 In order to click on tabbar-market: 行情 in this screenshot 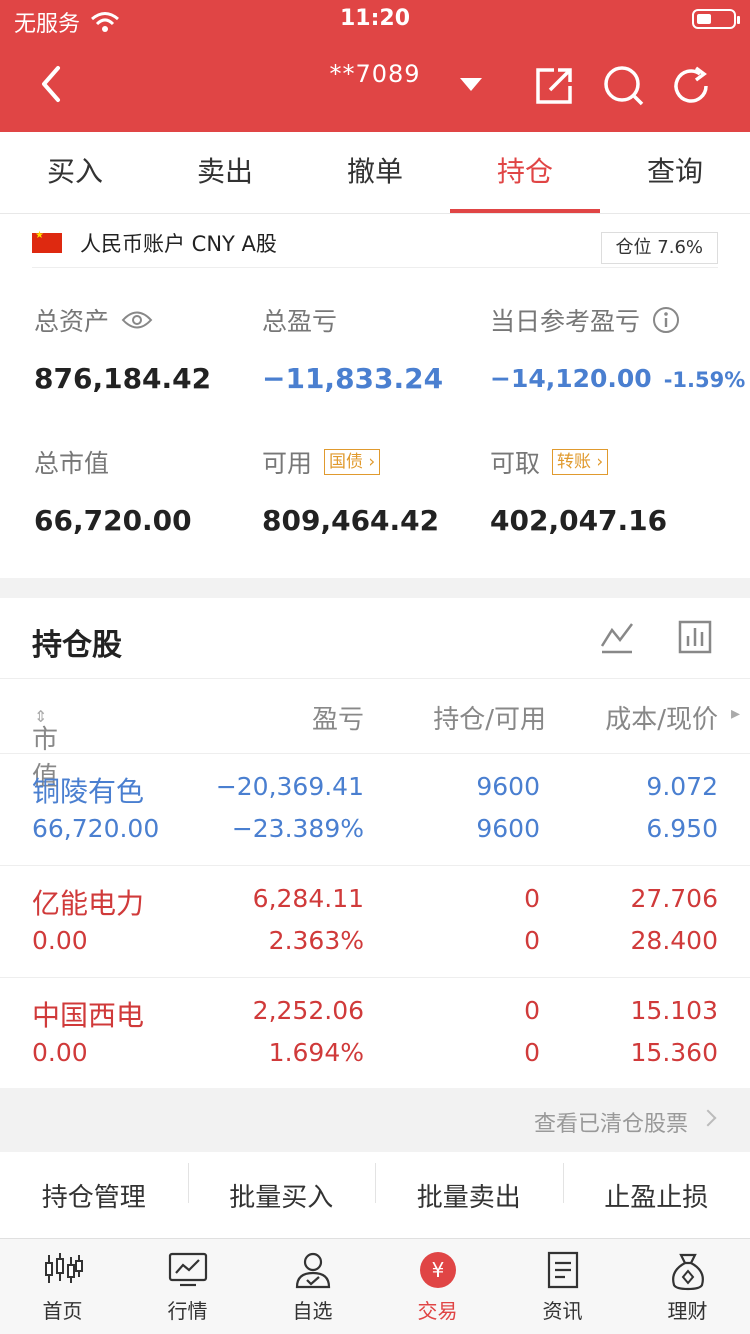, I will do `click(187, 1286)`.